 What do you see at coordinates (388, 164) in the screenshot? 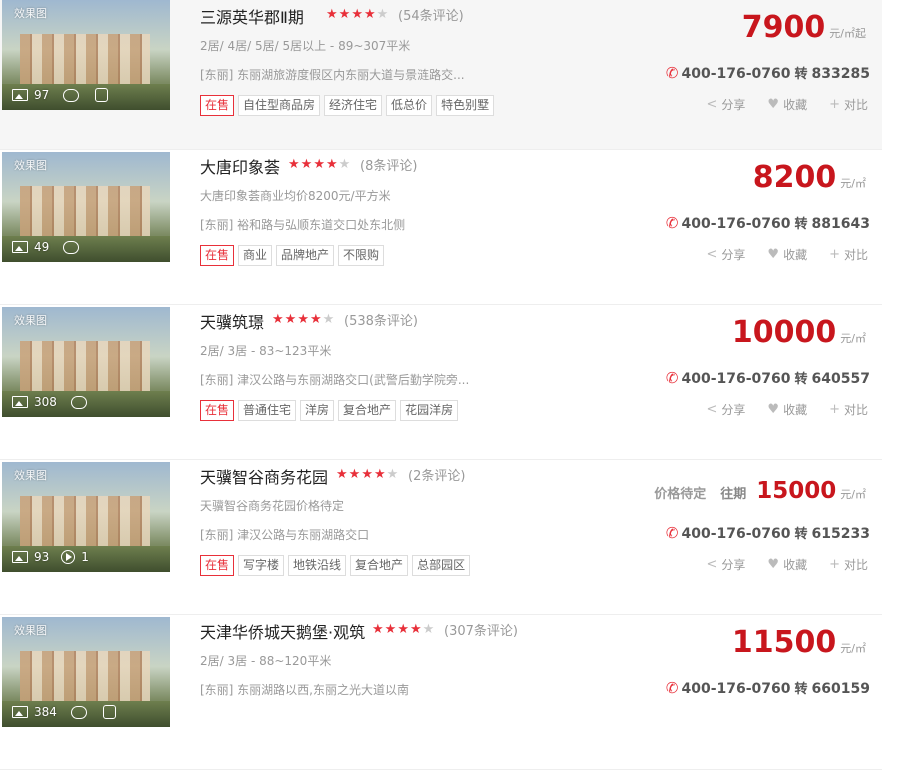
I see `review-count: (8条评论)` at bounding box center [388, 164].